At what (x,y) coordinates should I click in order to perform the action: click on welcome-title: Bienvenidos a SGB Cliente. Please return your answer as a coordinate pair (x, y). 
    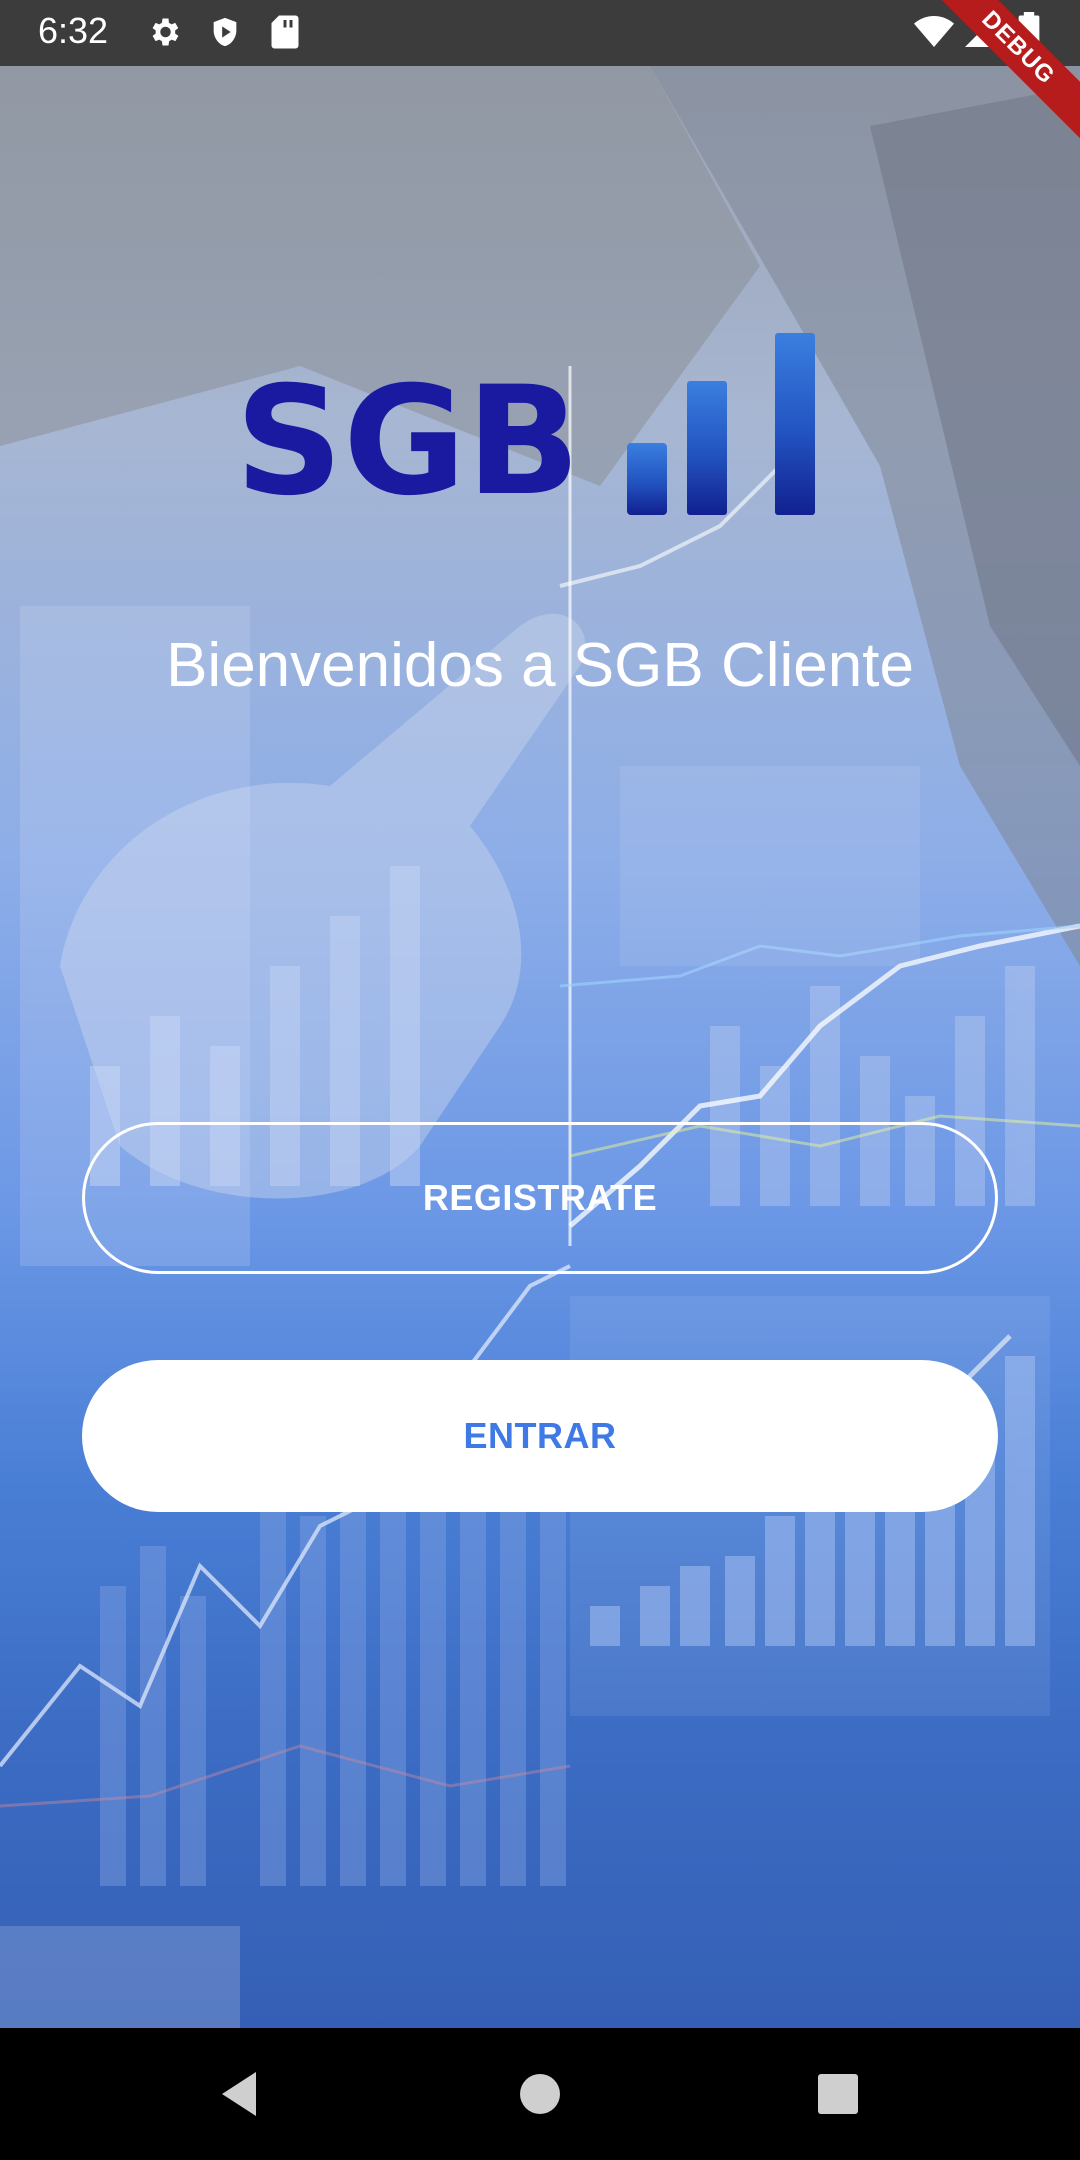
    Looking at the image, I should click on (540, 665).